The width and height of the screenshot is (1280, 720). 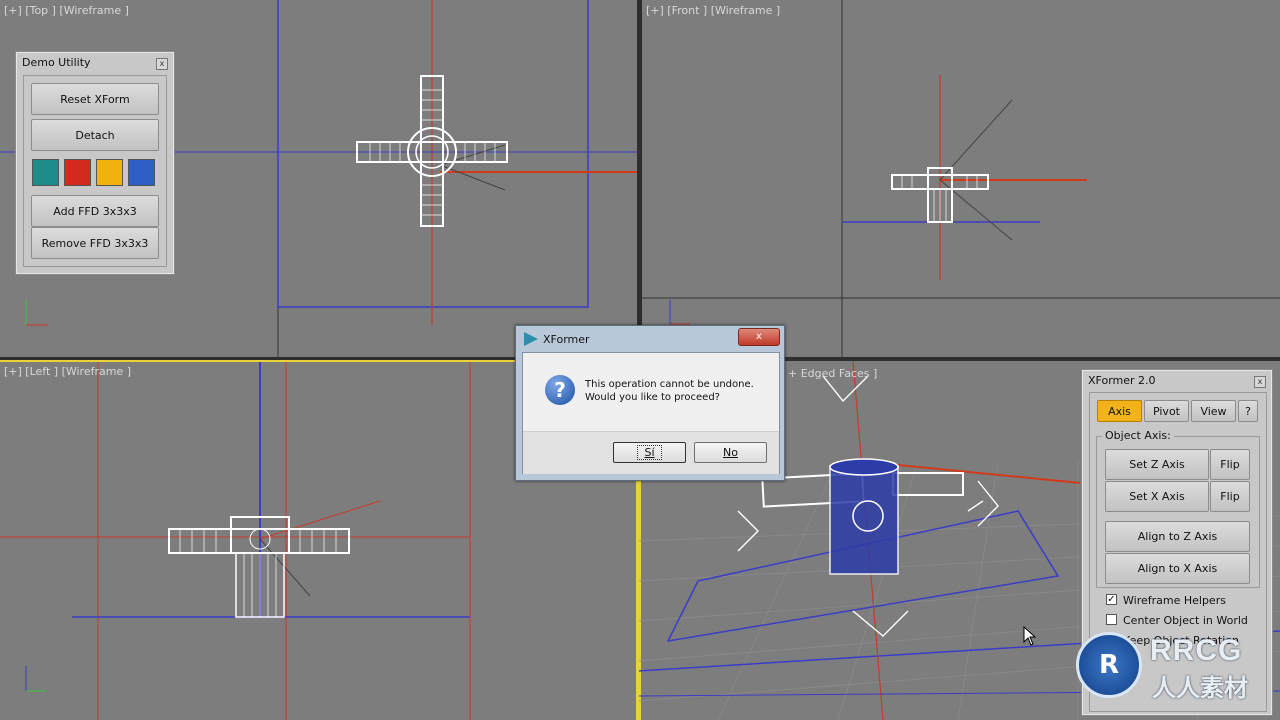 What do you see at coordinates (95, 99) in the screenshot?
I see `reset-xform-button: Reset XForm` at bounding box center [95, 99].